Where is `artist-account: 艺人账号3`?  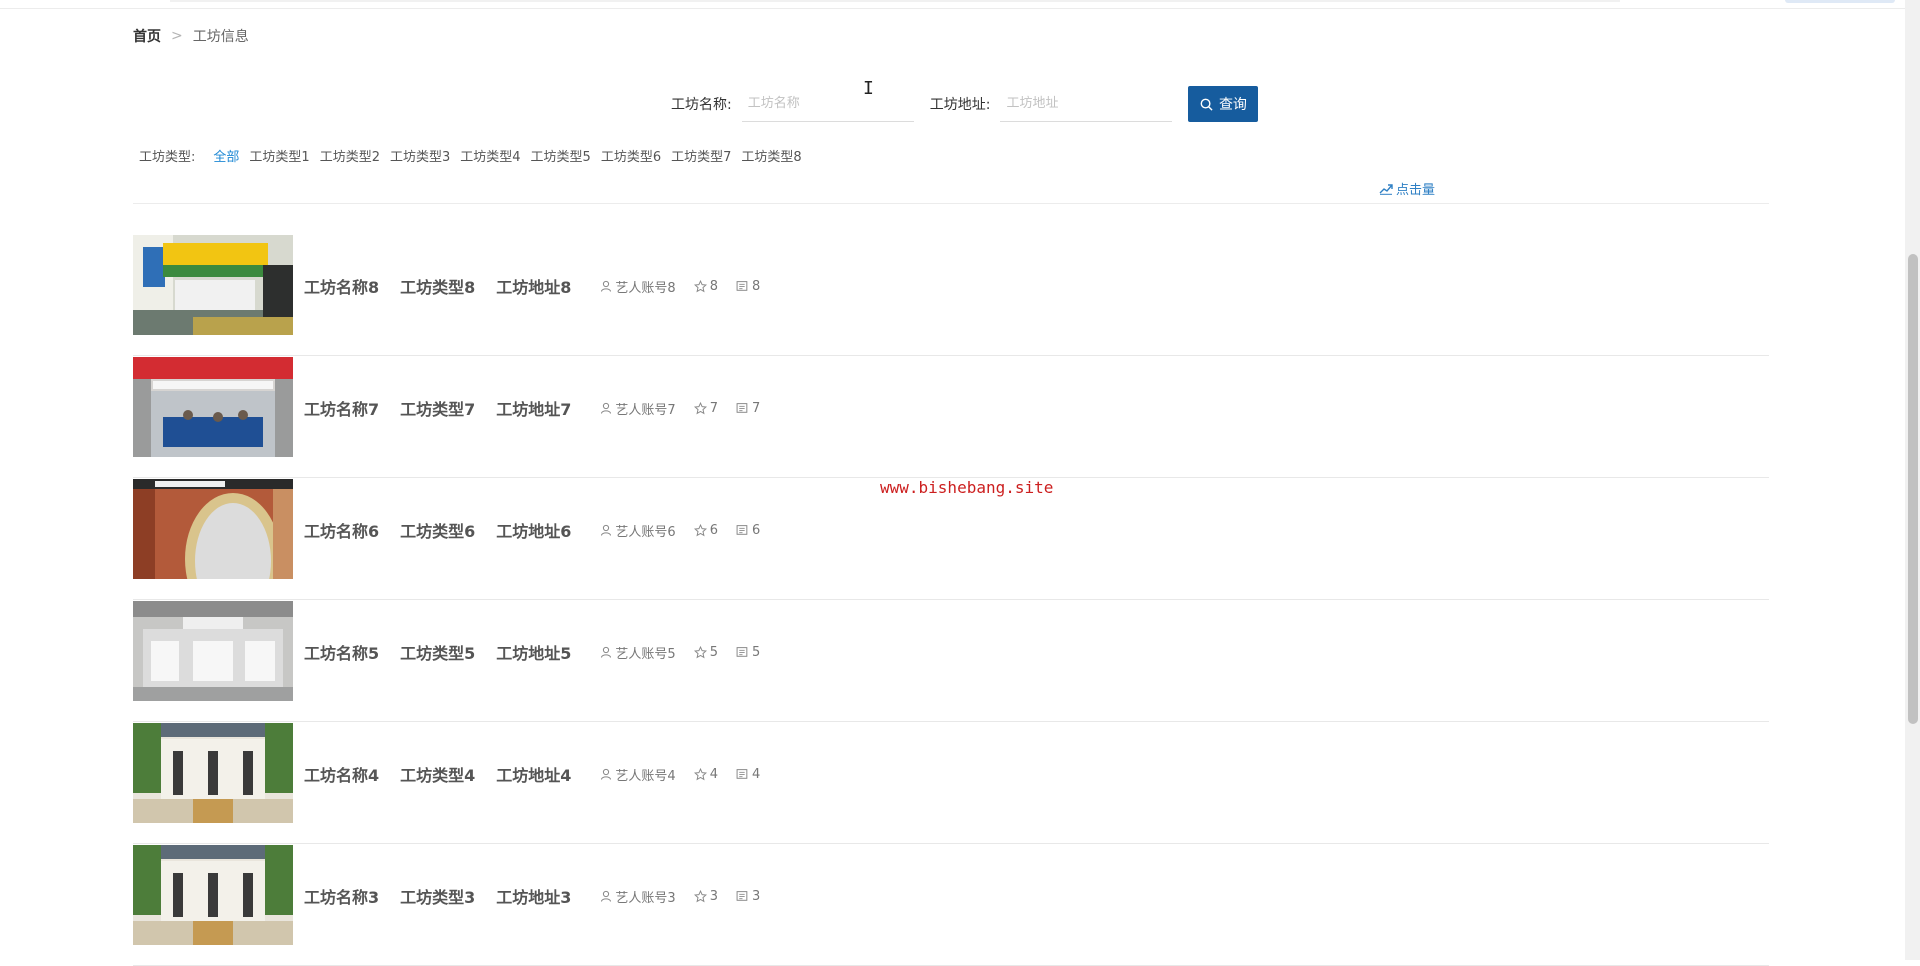 artist-account: 艺人账号3 is located at coordinates (638, 896).